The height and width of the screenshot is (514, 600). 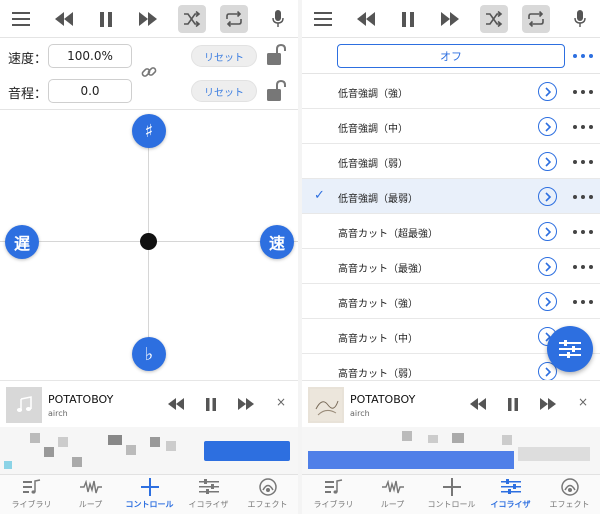 What do you see at coordinates (383, 399) in the screenshot?
I see `track-title: POTATOBOY` at bounding box center [383, 399].